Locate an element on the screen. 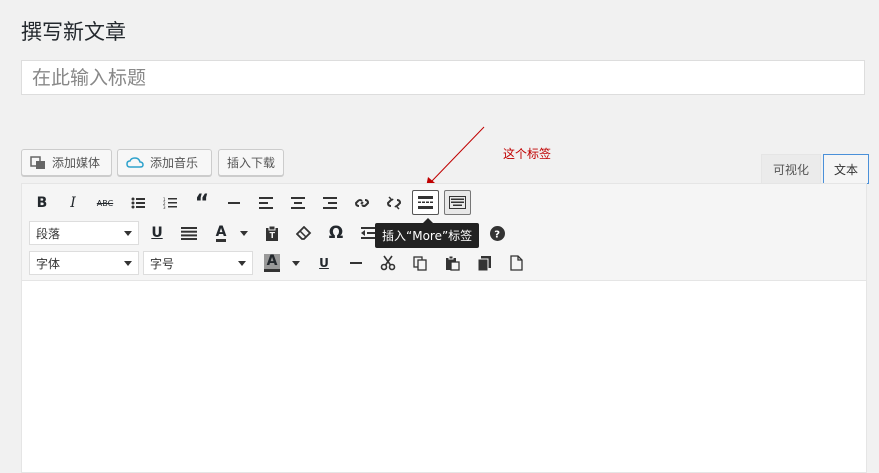  justify-icon is located at coordinates (189, 233).